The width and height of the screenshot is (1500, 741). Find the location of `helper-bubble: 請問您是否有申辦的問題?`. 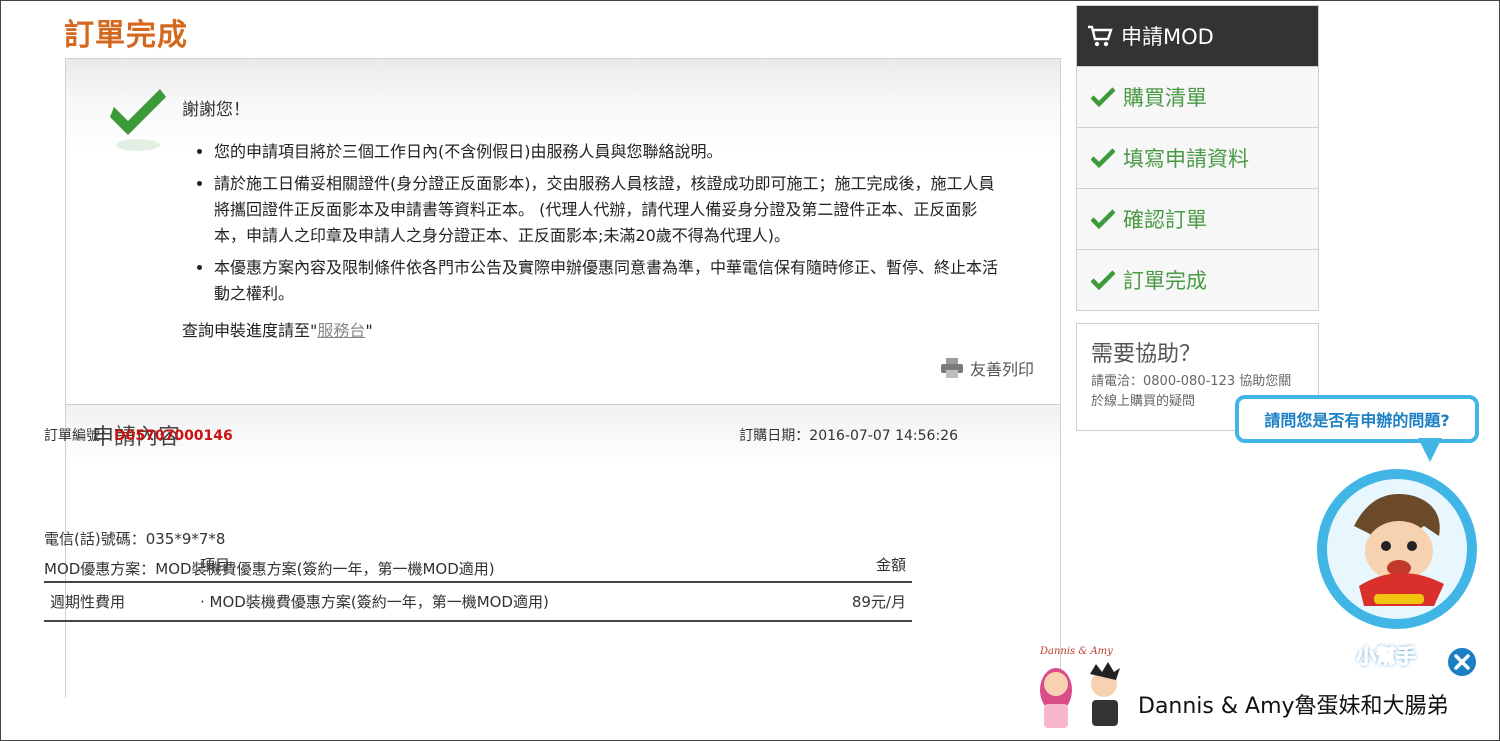

helper-bubble: 請問您是否有申辦的問題? is located at coordinates (1357, 419).